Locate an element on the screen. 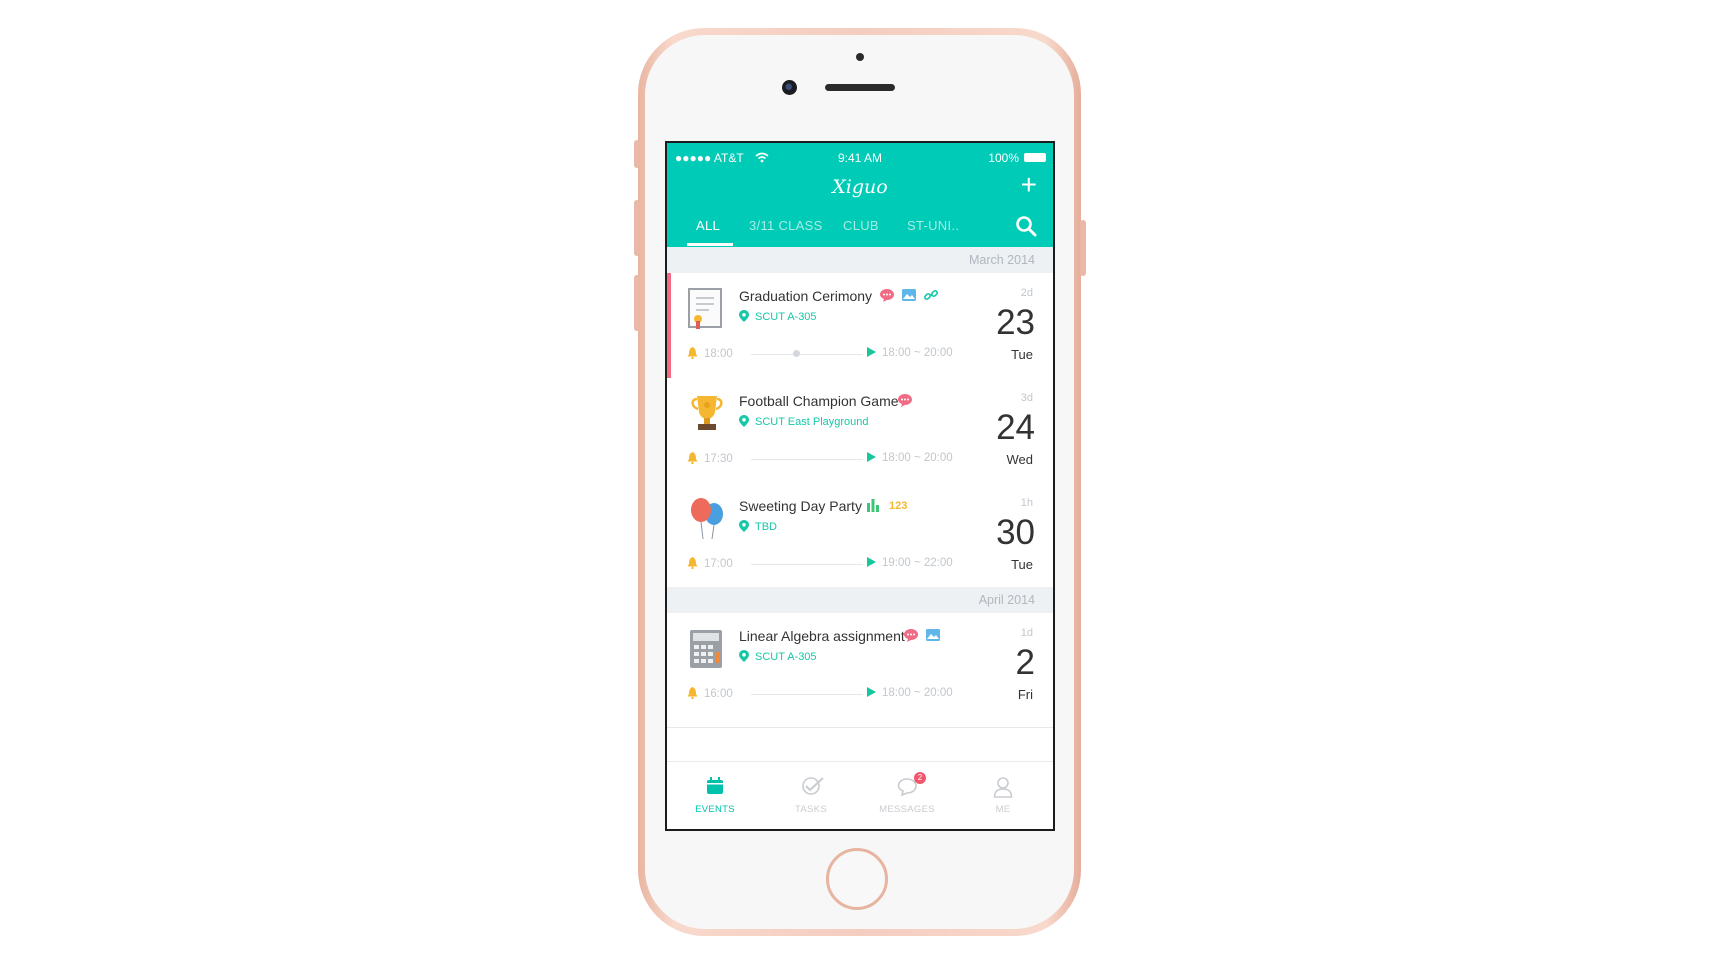 This screenshot has width=1712, height=974. tab-label: TASKS is located at coordinates (811, 809).